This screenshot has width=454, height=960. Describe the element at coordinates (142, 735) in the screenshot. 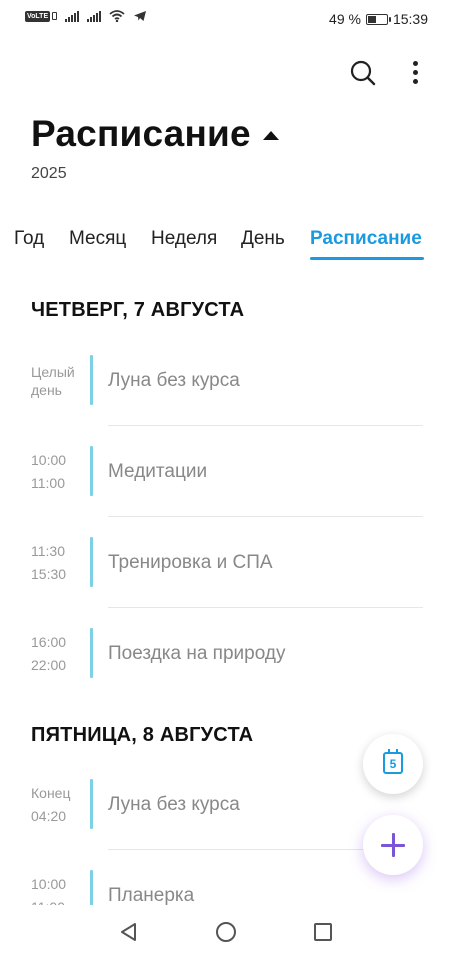

I see `day-header: ПЯТНИЦА, 8 АВГУСТА` at that location.